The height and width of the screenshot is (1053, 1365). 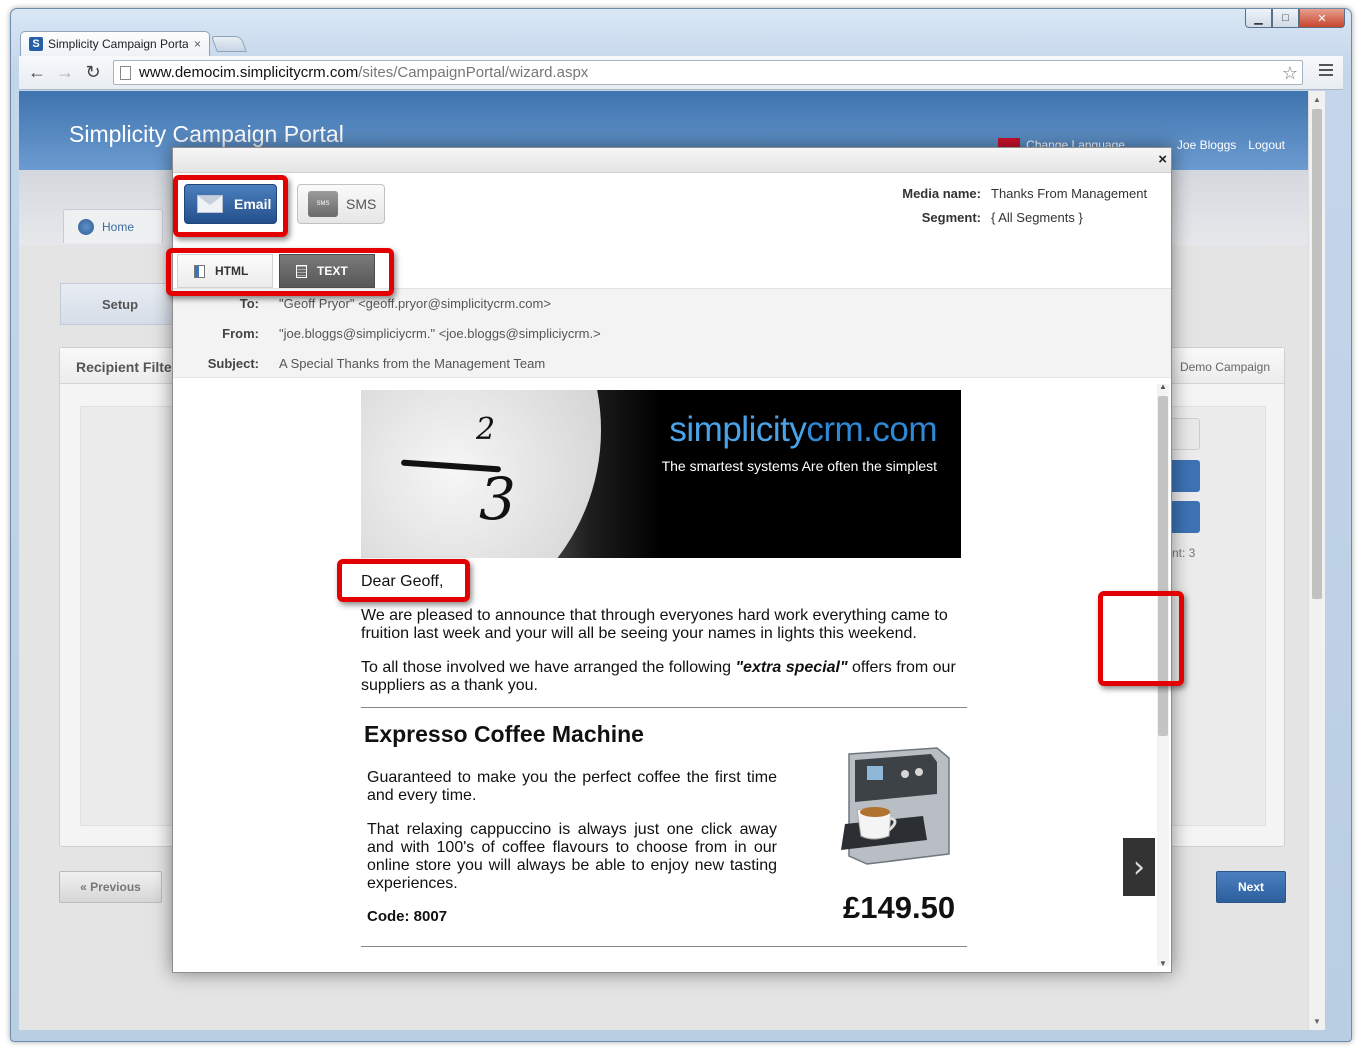 I want to click on panel-button-gray, so click(x=1185, y=434).